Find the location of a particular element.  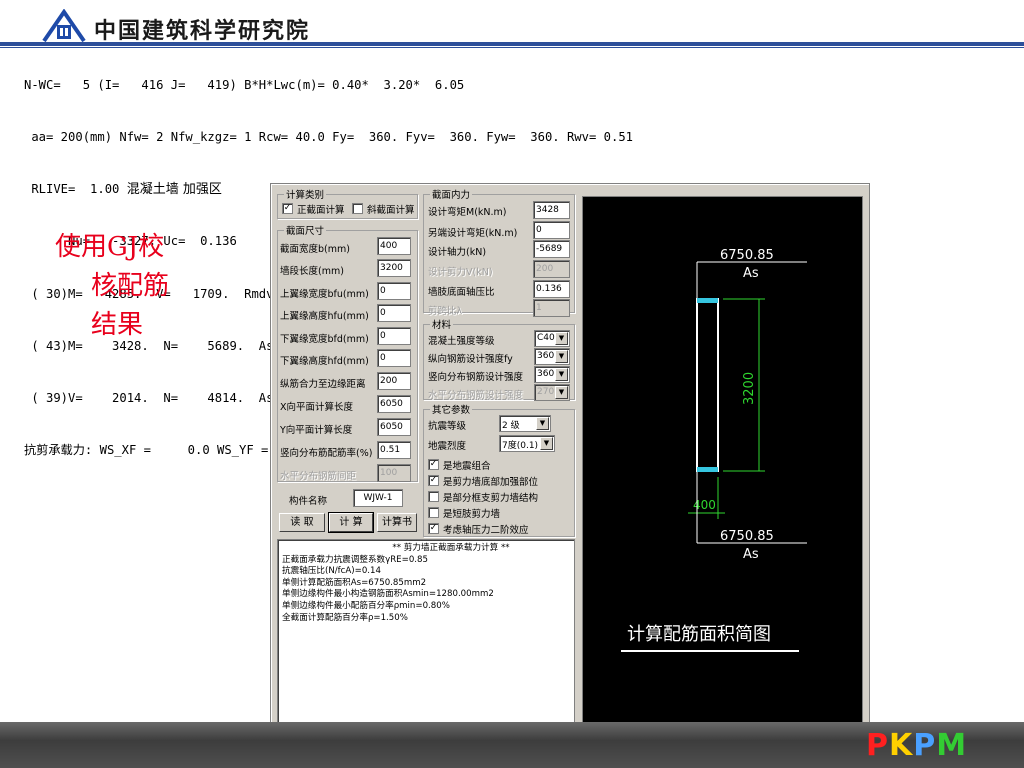

width-dimension-label: 400 is located at coordinates (704, 505).